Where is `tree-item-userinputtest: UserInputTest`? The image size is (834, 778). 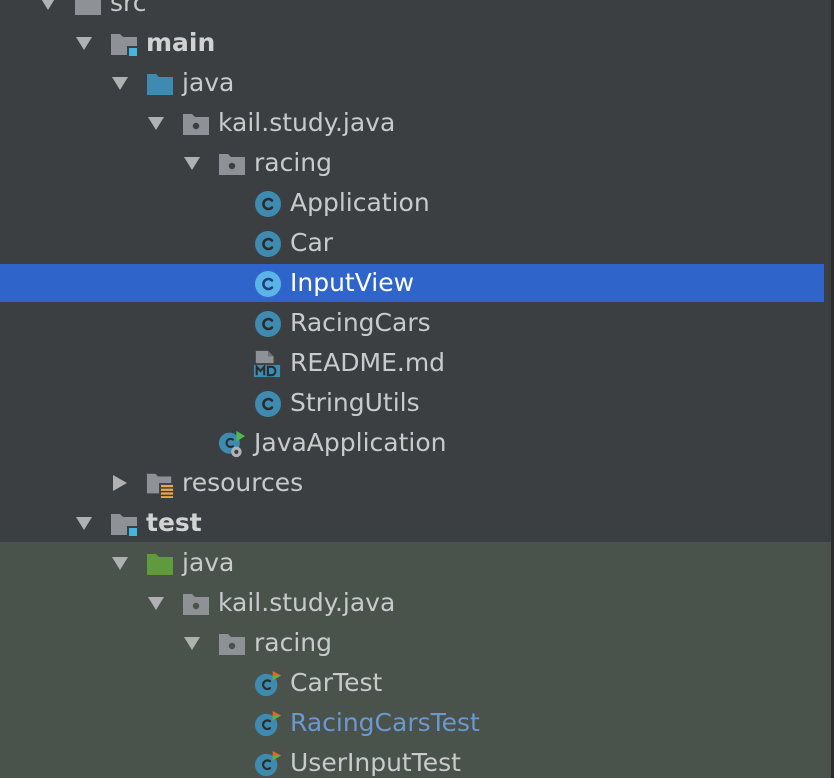
tree-item-userinputtest: UserInputTest is located at coordinates (412, 761).